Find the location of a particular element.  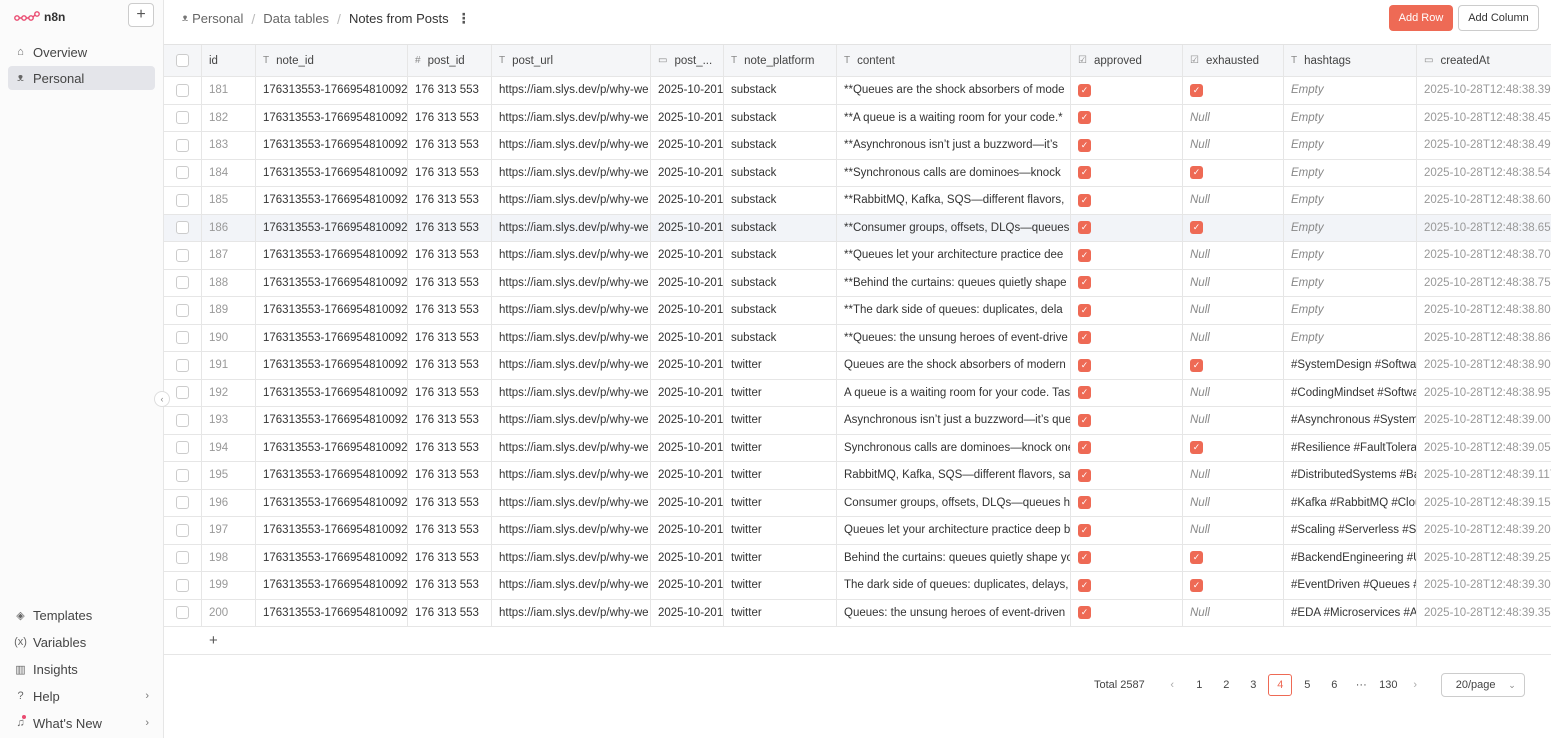

cell-exhausted: Null is located at coordinates (1233, 310).